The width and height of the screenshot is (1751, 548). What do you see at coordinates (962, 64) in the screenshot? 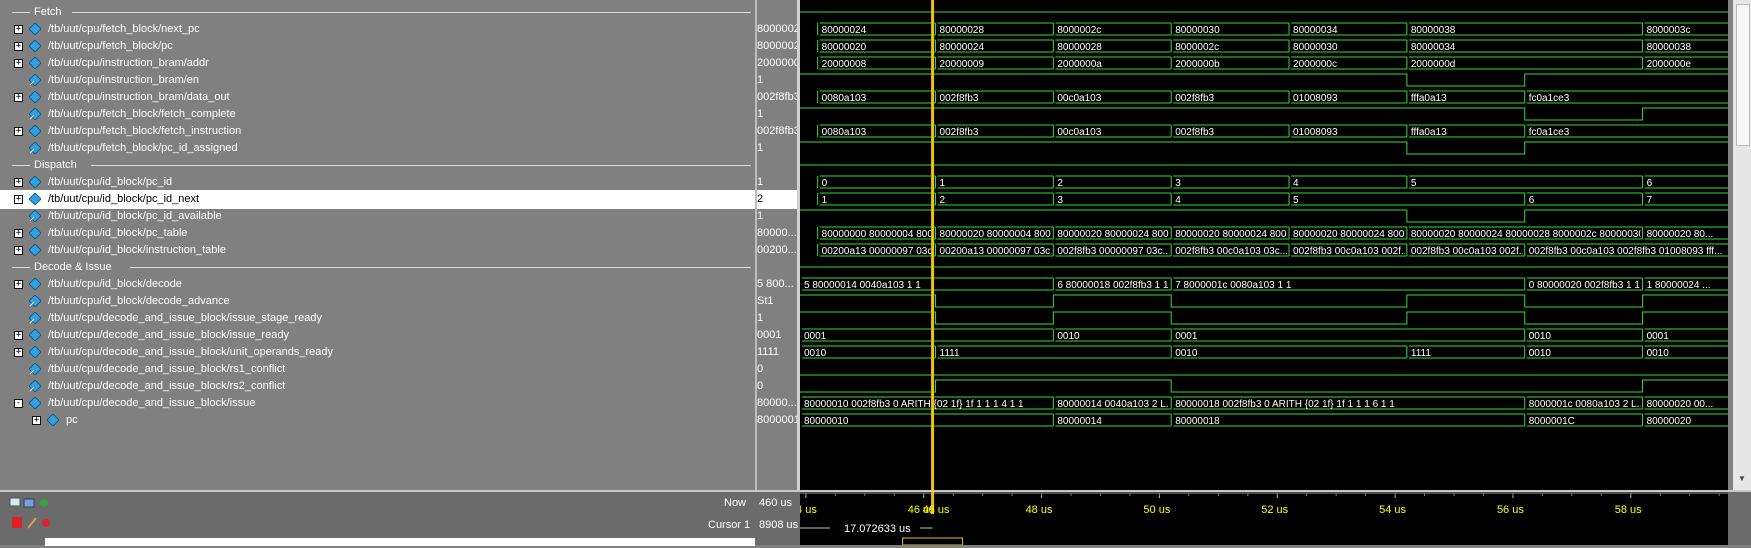
I see `bus-value-label: 20000009` at bounding box center [962, 64].